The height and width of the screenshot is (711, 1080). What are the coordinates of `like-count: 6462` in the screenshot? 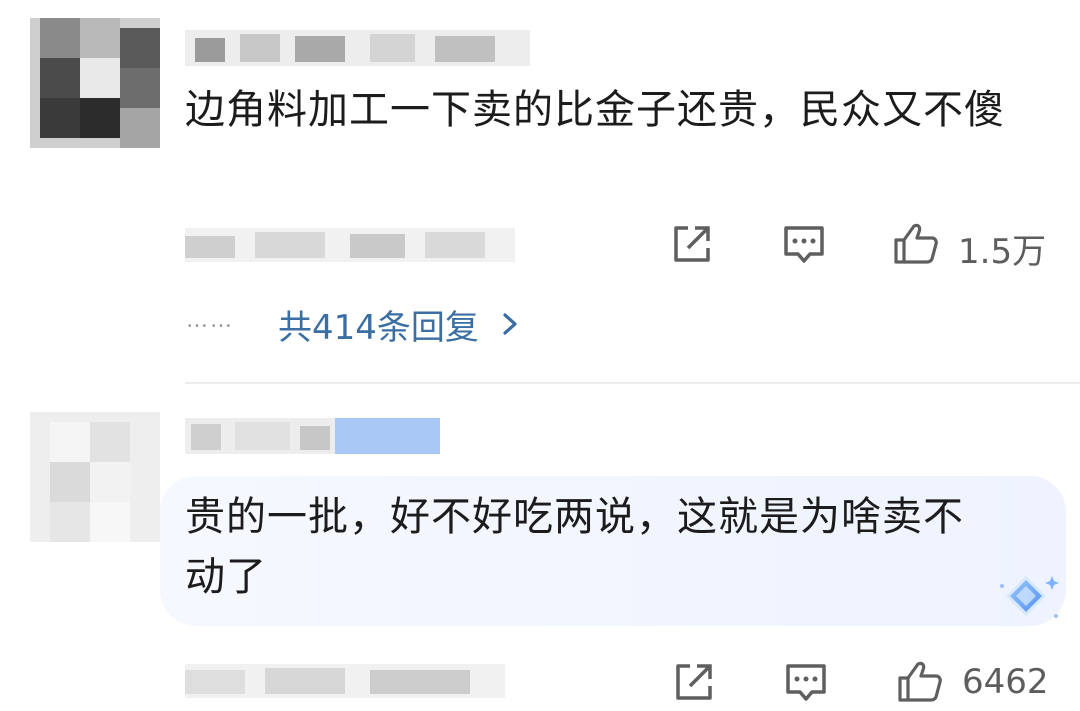 It's located at (1005, 682).